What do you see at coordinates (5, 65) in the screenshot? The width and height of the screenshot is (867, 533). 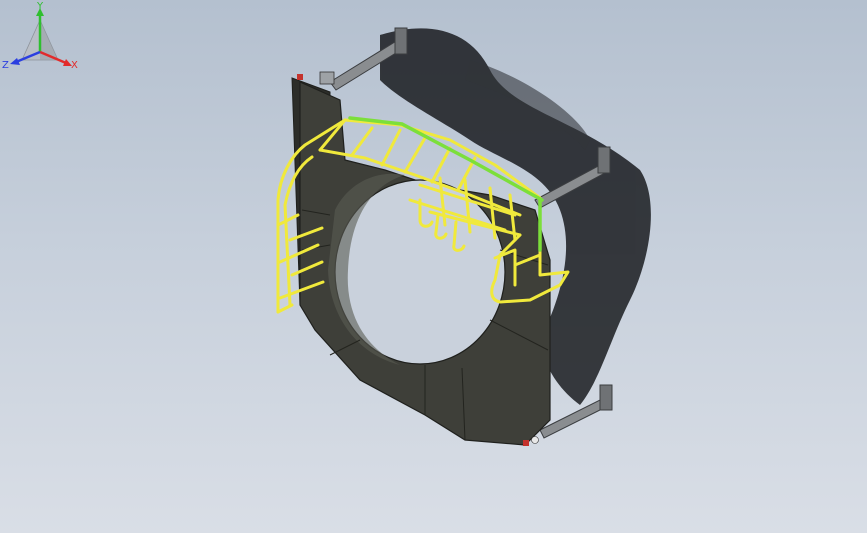 I see `axis-z-label: Z` at bounding box center [5, 65].